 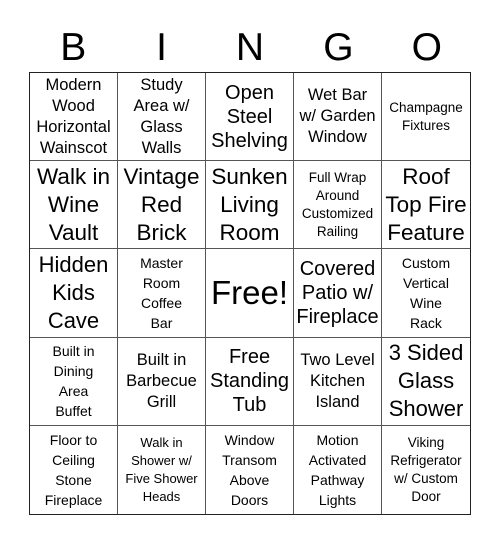 I want to click on bingo-cell-text: Open Steel Shelving, so click(x=249, y=116).